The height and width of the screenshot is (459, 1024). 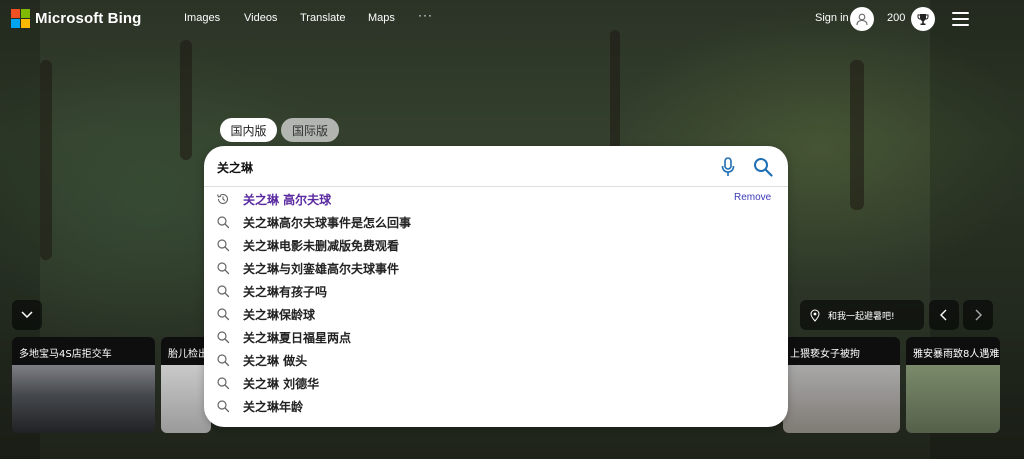 I want to click on chevron-left-icon, so click(x=943, y=315).